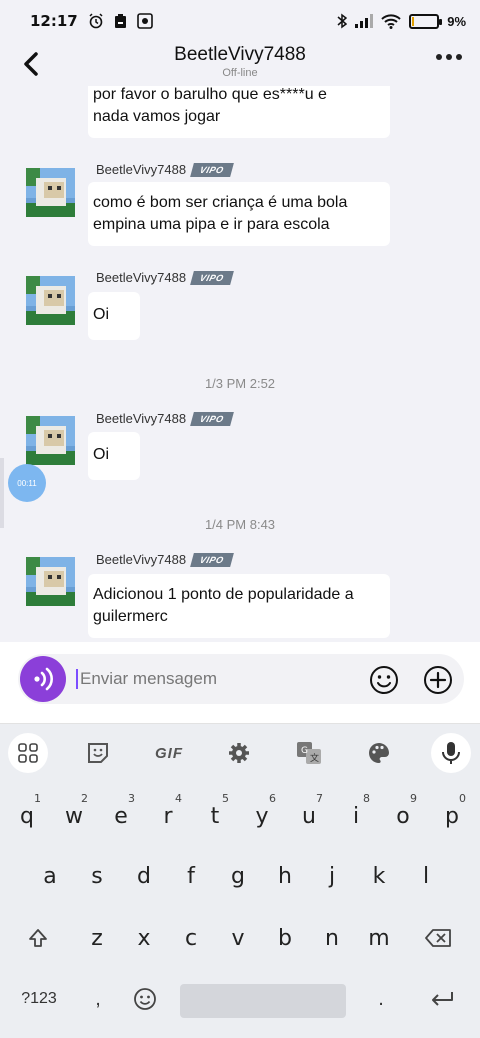 The width and height of the screenshot is (480, 1038). I want to click on signal-icon, so click(364, 21).